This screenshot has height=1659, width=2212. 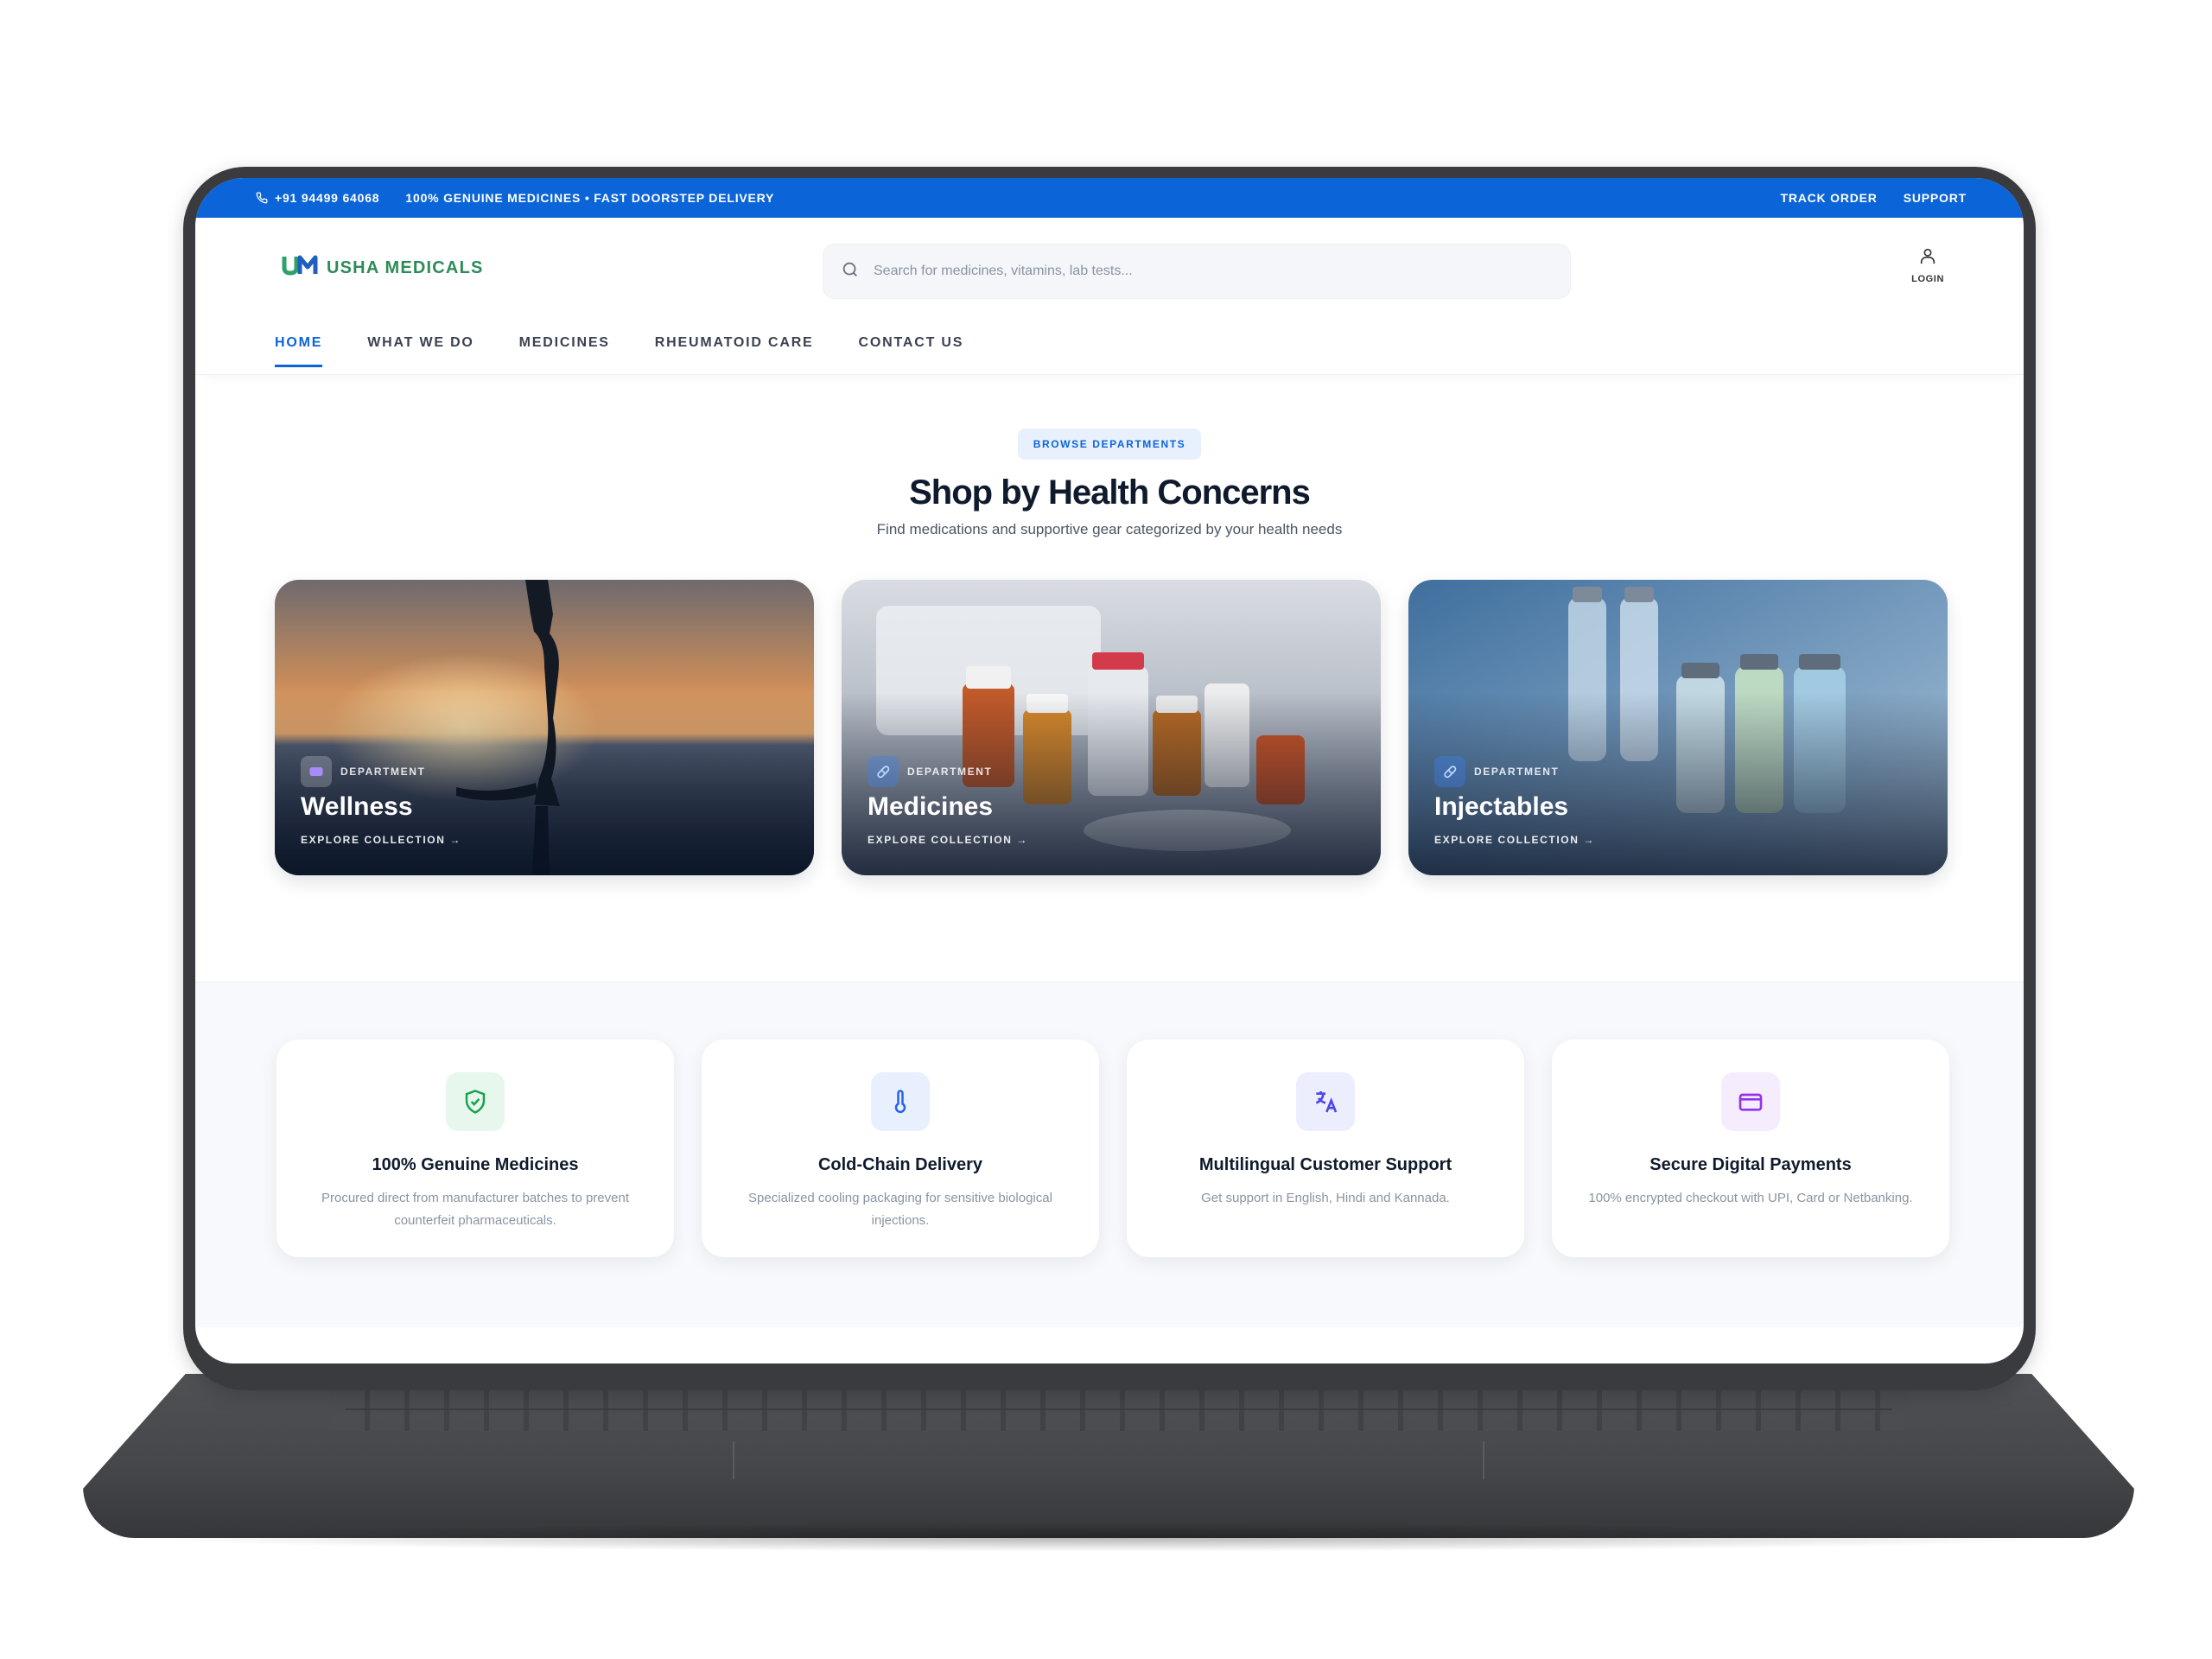 What do you see at coordinates (850, 271) in the screenshot?
I see `search-icon` at bounding box center [850, 271].